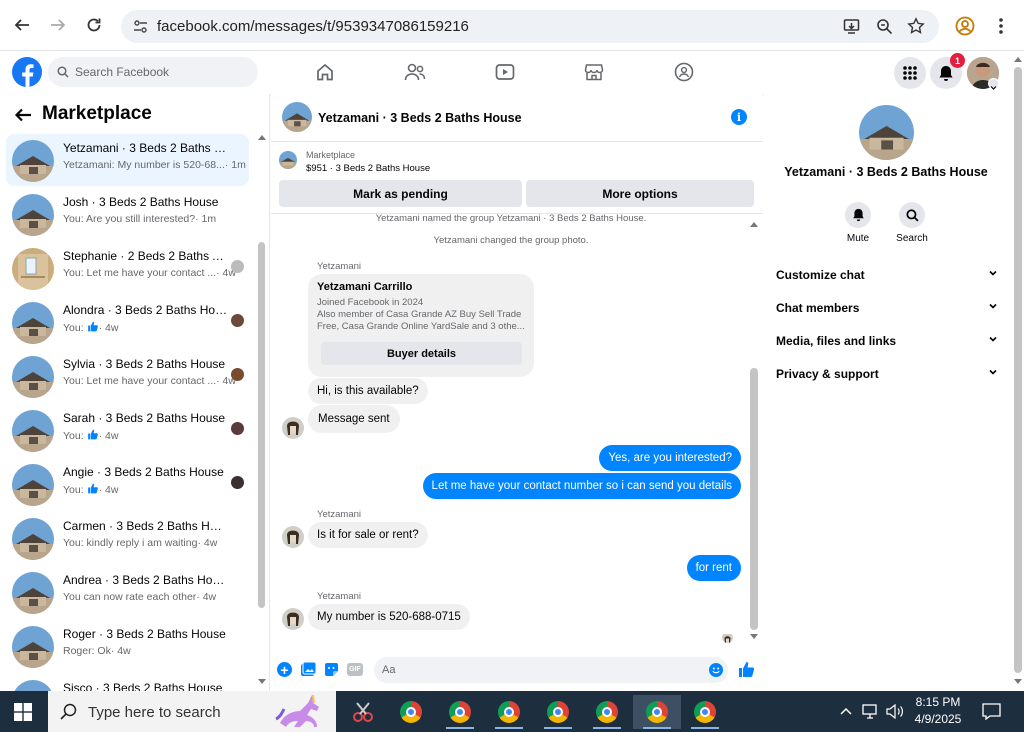  Describe the element at coordinates (754, 499) in the screenshot. I see `chat-scrollbar` at that location.